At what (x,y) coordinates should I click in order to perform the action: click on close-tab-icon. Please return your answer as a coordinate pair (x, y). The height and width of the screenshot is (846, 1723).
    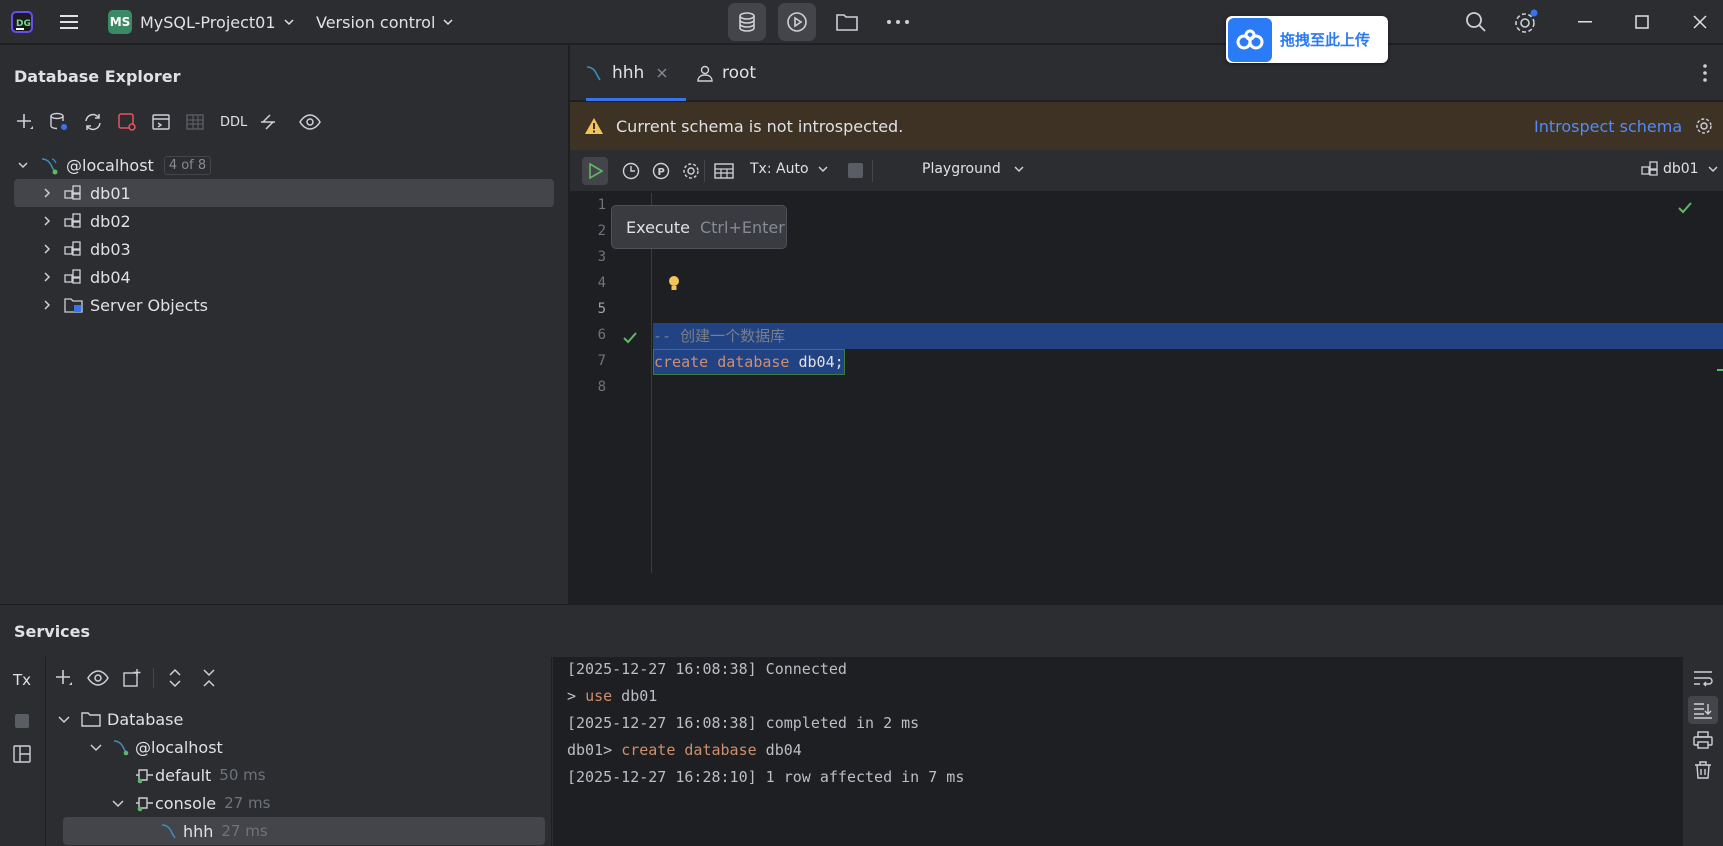
    Looking at the image, I should click on (662, 73).